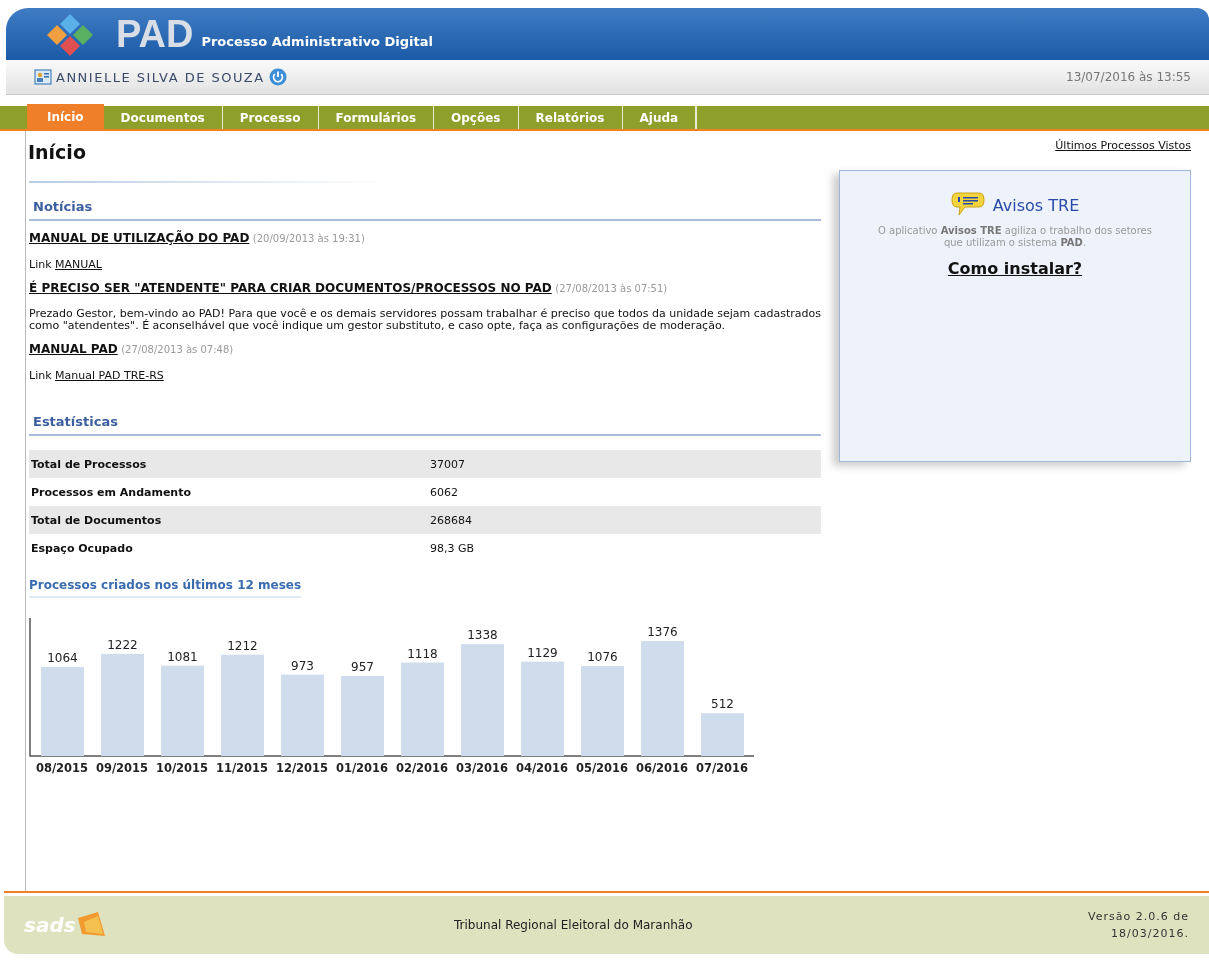  Describe the element at coordinates (362, 768) in the screenshot. I see `axis-label: 01/2016` at that location.